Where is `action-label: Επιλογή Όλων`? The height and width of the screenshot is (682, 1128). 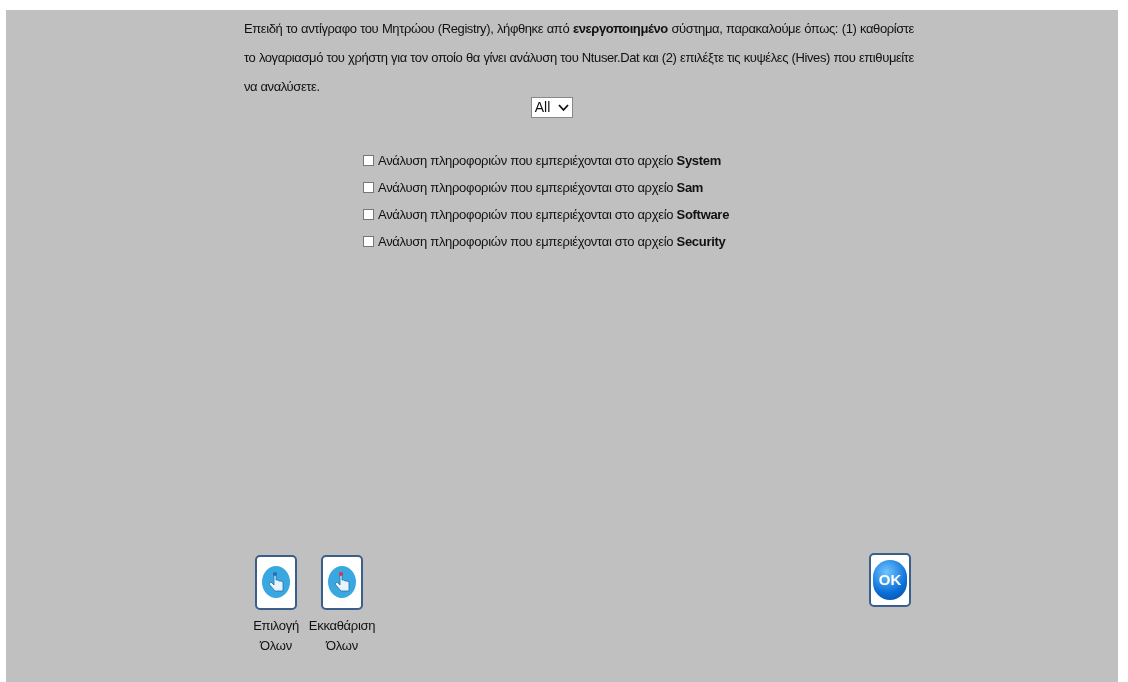
action-label: Επιλογή Όλων is located at coordinates (276, 636).